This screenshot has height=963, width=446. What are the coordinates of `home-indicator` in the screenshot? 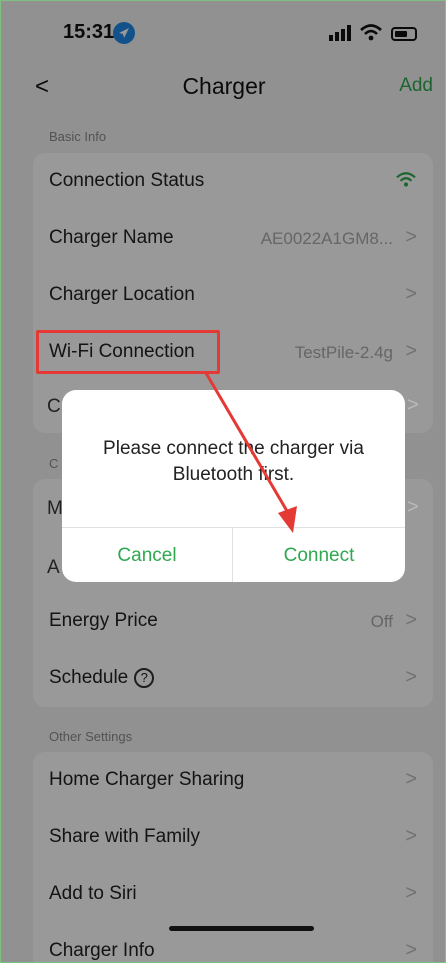 It's located at (241, 928).